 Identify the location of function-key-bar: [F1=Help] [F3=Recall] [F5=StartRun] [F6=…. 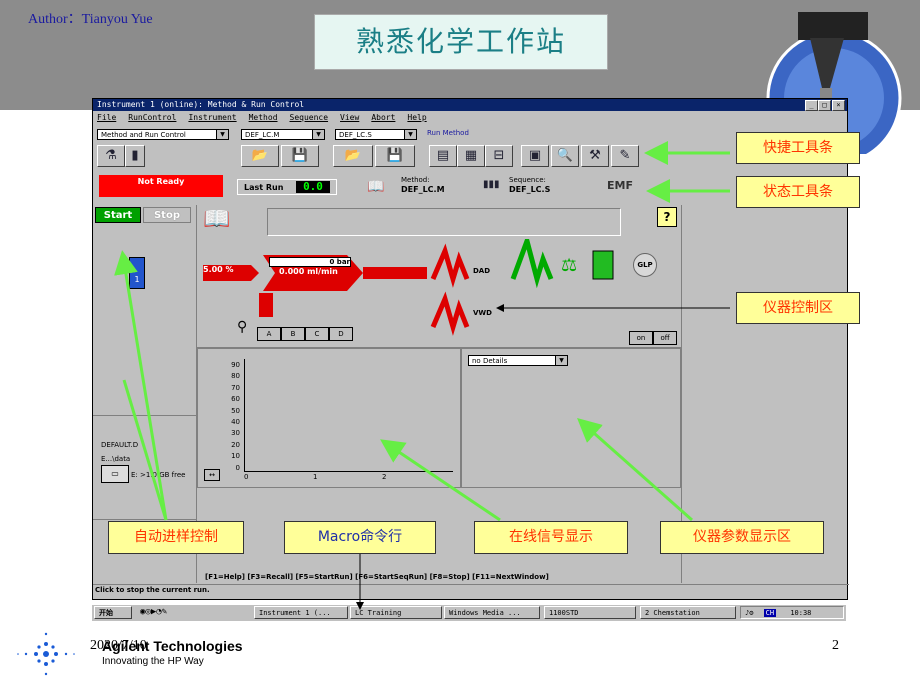
(377, 577).